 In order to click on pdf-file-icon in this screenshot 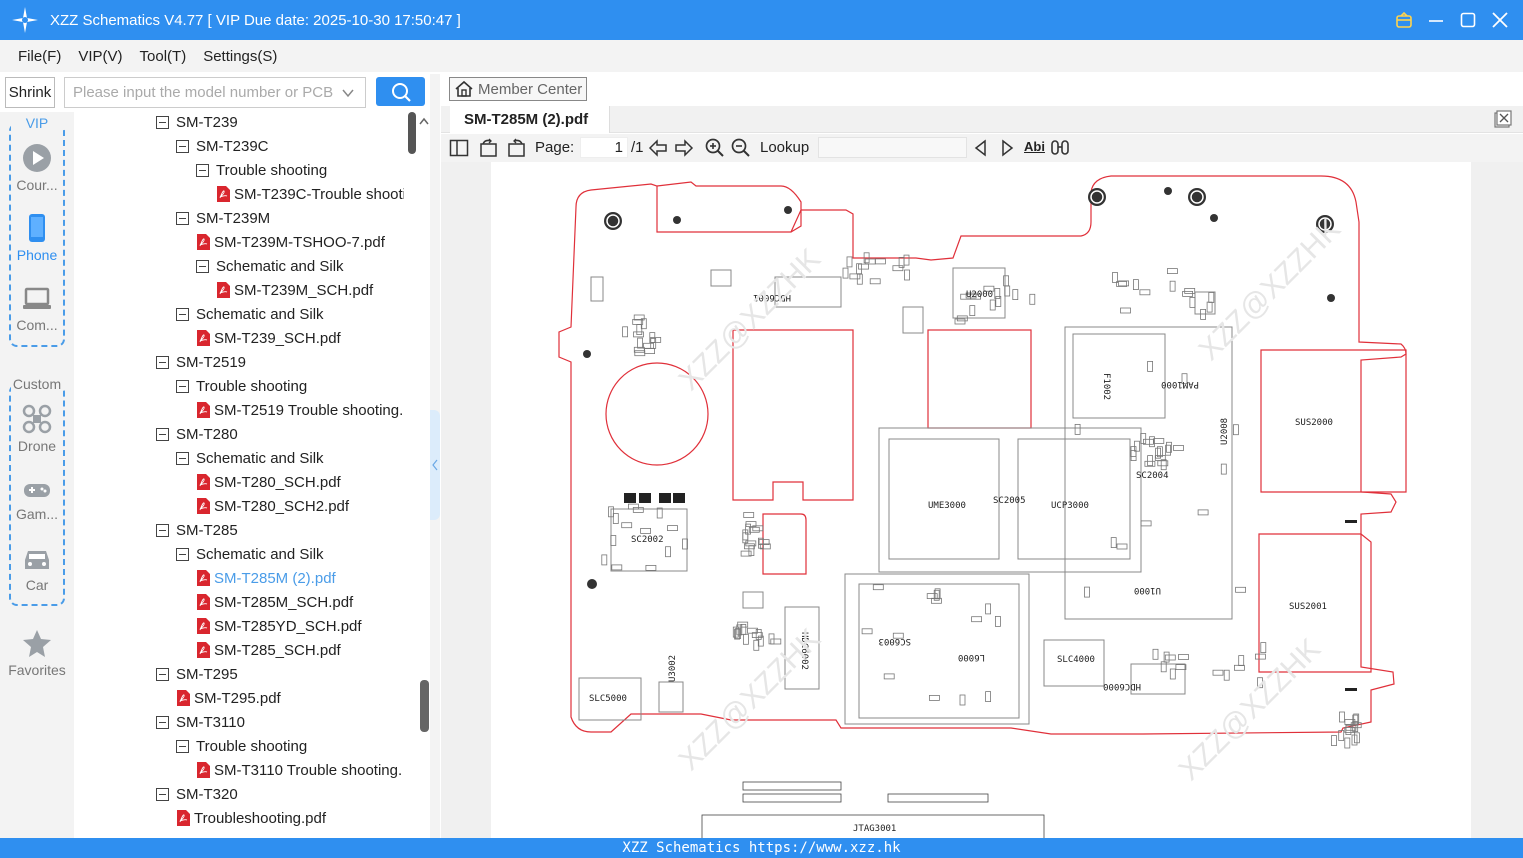, I will do `click(203, 338)`.